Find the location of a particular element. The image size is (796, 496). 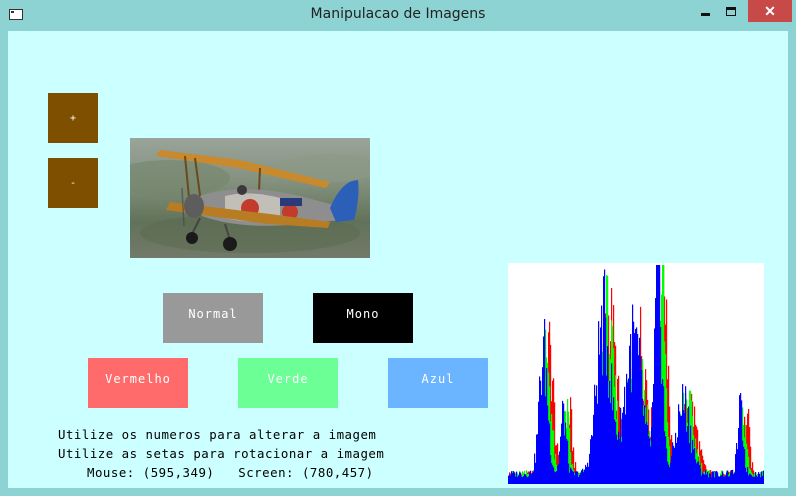

title-bar: Manipulacao de Imagens ✕ is located at coordinates (398, 15).